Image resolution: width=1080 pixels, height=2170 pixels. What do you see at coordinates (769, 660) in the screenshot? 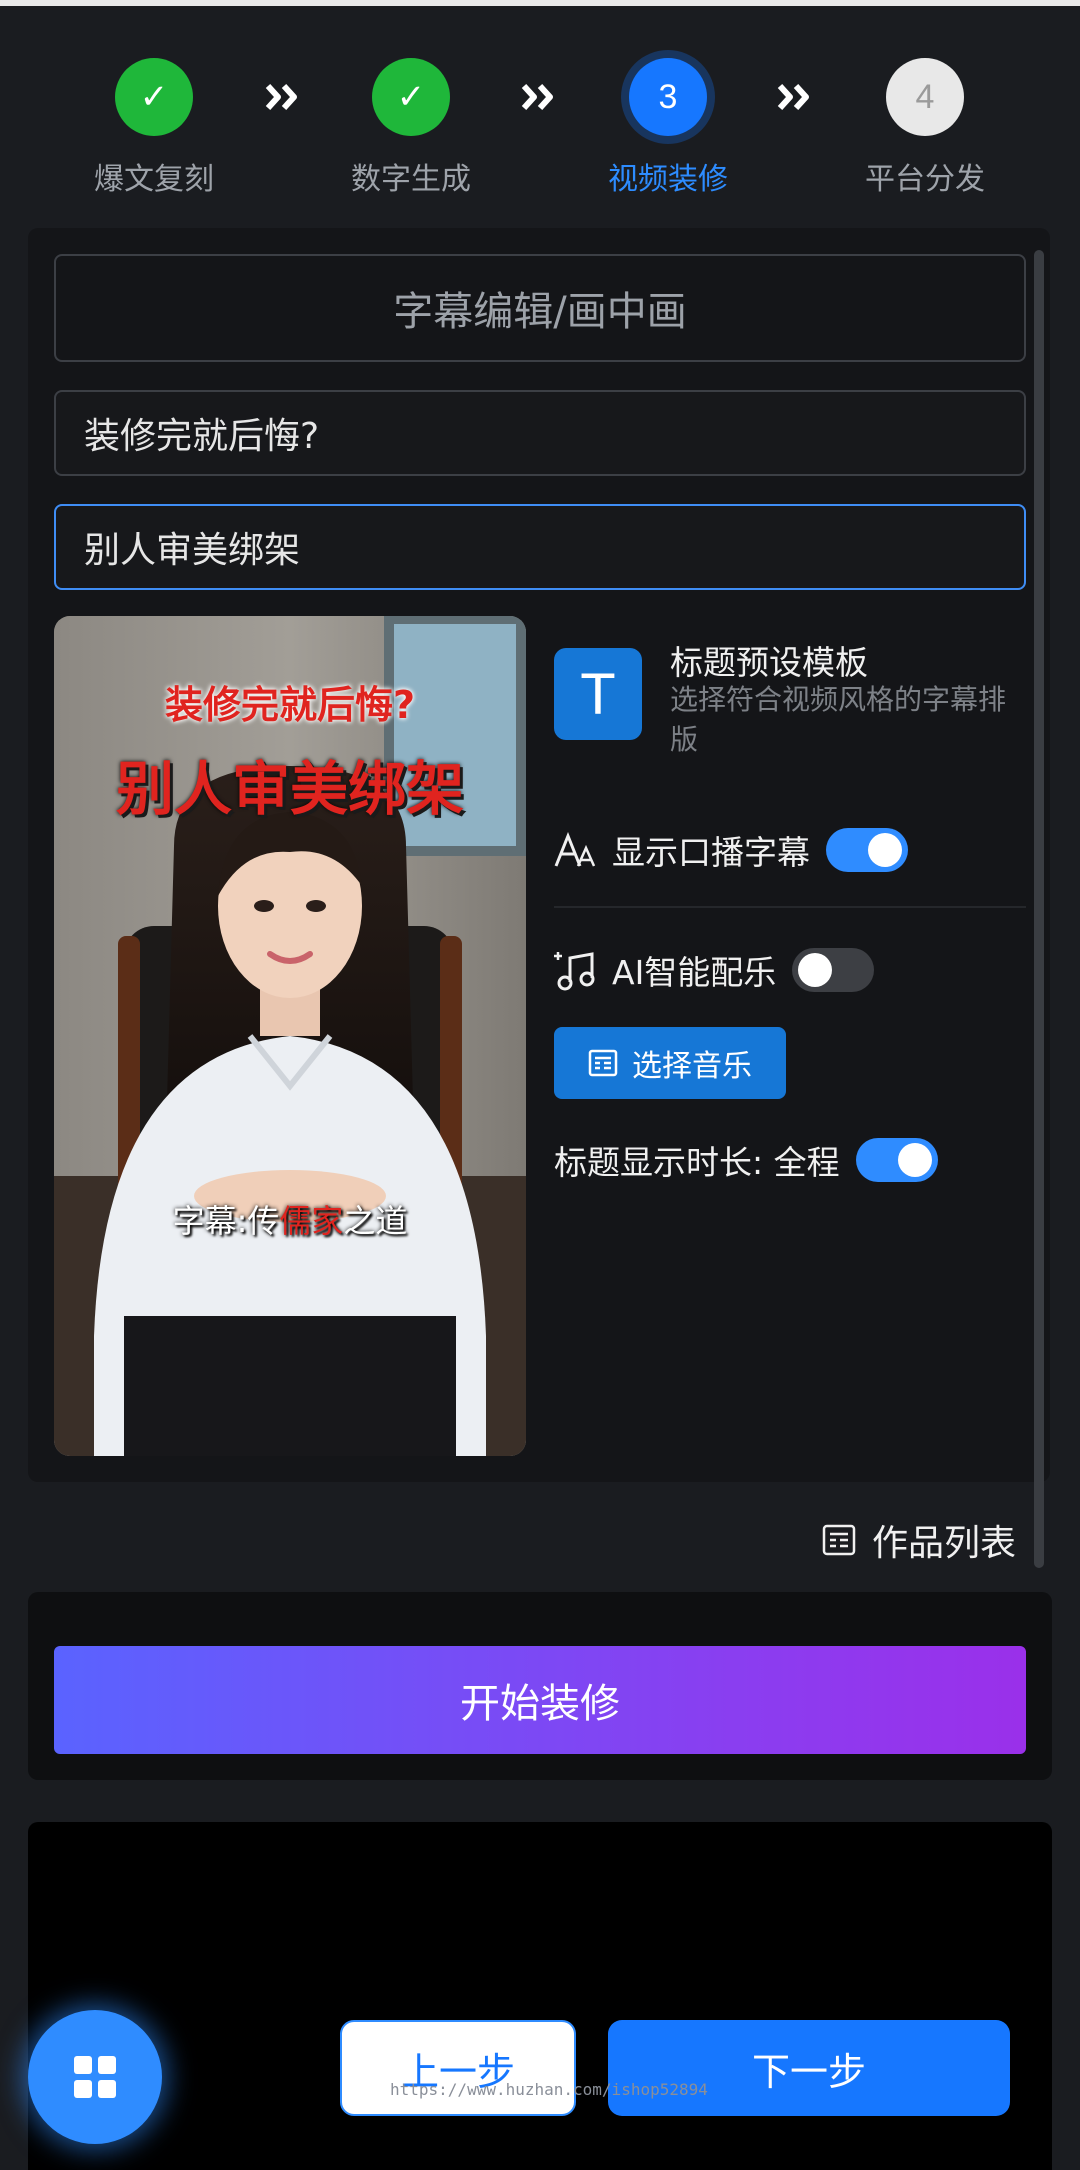
I see `template-title: 标题预设模板` at bounding box center [769, 660].